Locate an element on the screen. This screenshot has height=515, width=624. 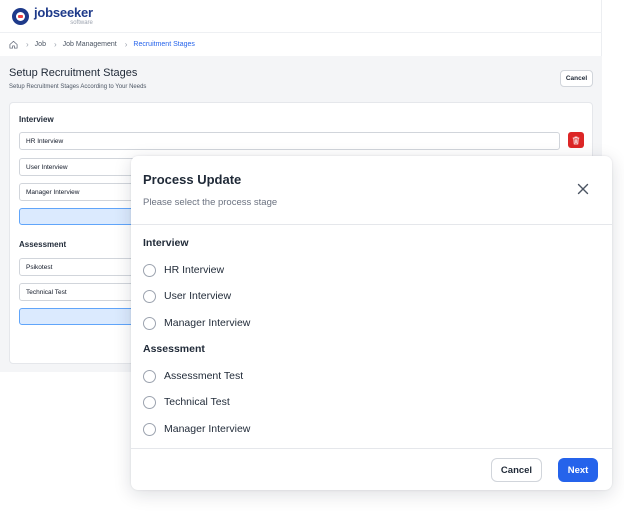
modal-title: Process Update is located at coordinates (192, 179).